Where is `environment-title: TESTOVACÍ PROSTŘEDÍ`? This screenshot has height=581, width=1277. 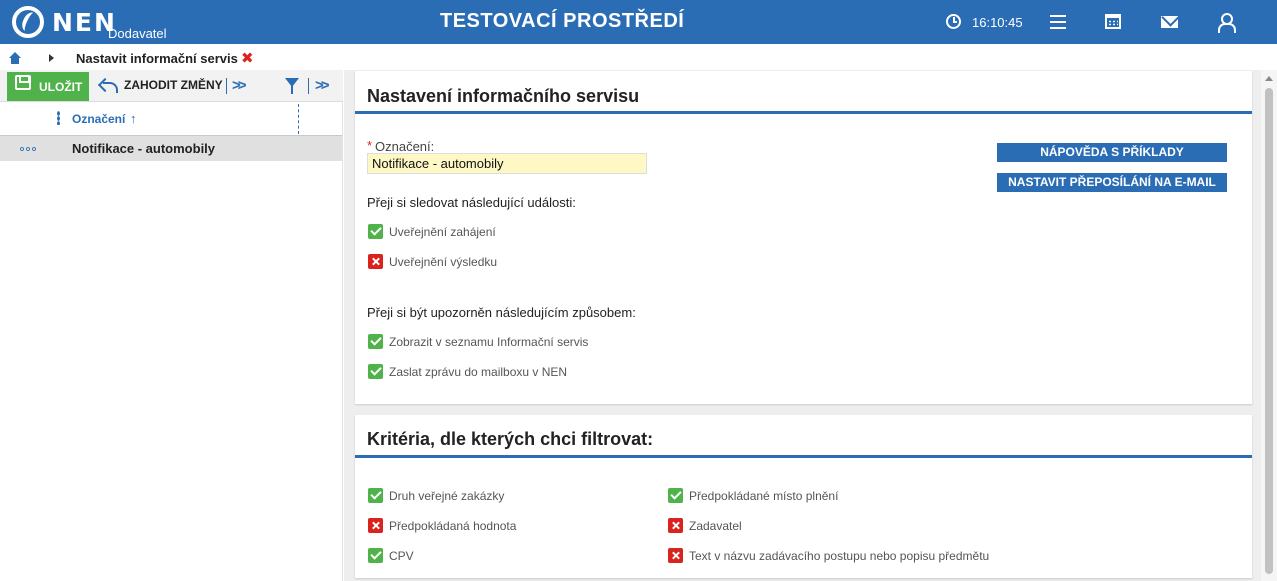
environment-title: TESTOVACÍ PROSTŘEDÍ is located at coordinates (562, 21).